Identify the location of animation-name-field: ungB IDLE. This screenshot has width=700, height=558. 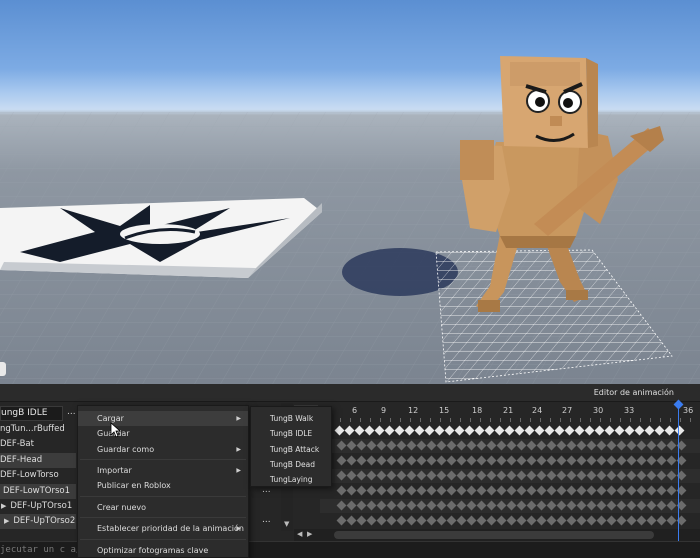
(31, 413).